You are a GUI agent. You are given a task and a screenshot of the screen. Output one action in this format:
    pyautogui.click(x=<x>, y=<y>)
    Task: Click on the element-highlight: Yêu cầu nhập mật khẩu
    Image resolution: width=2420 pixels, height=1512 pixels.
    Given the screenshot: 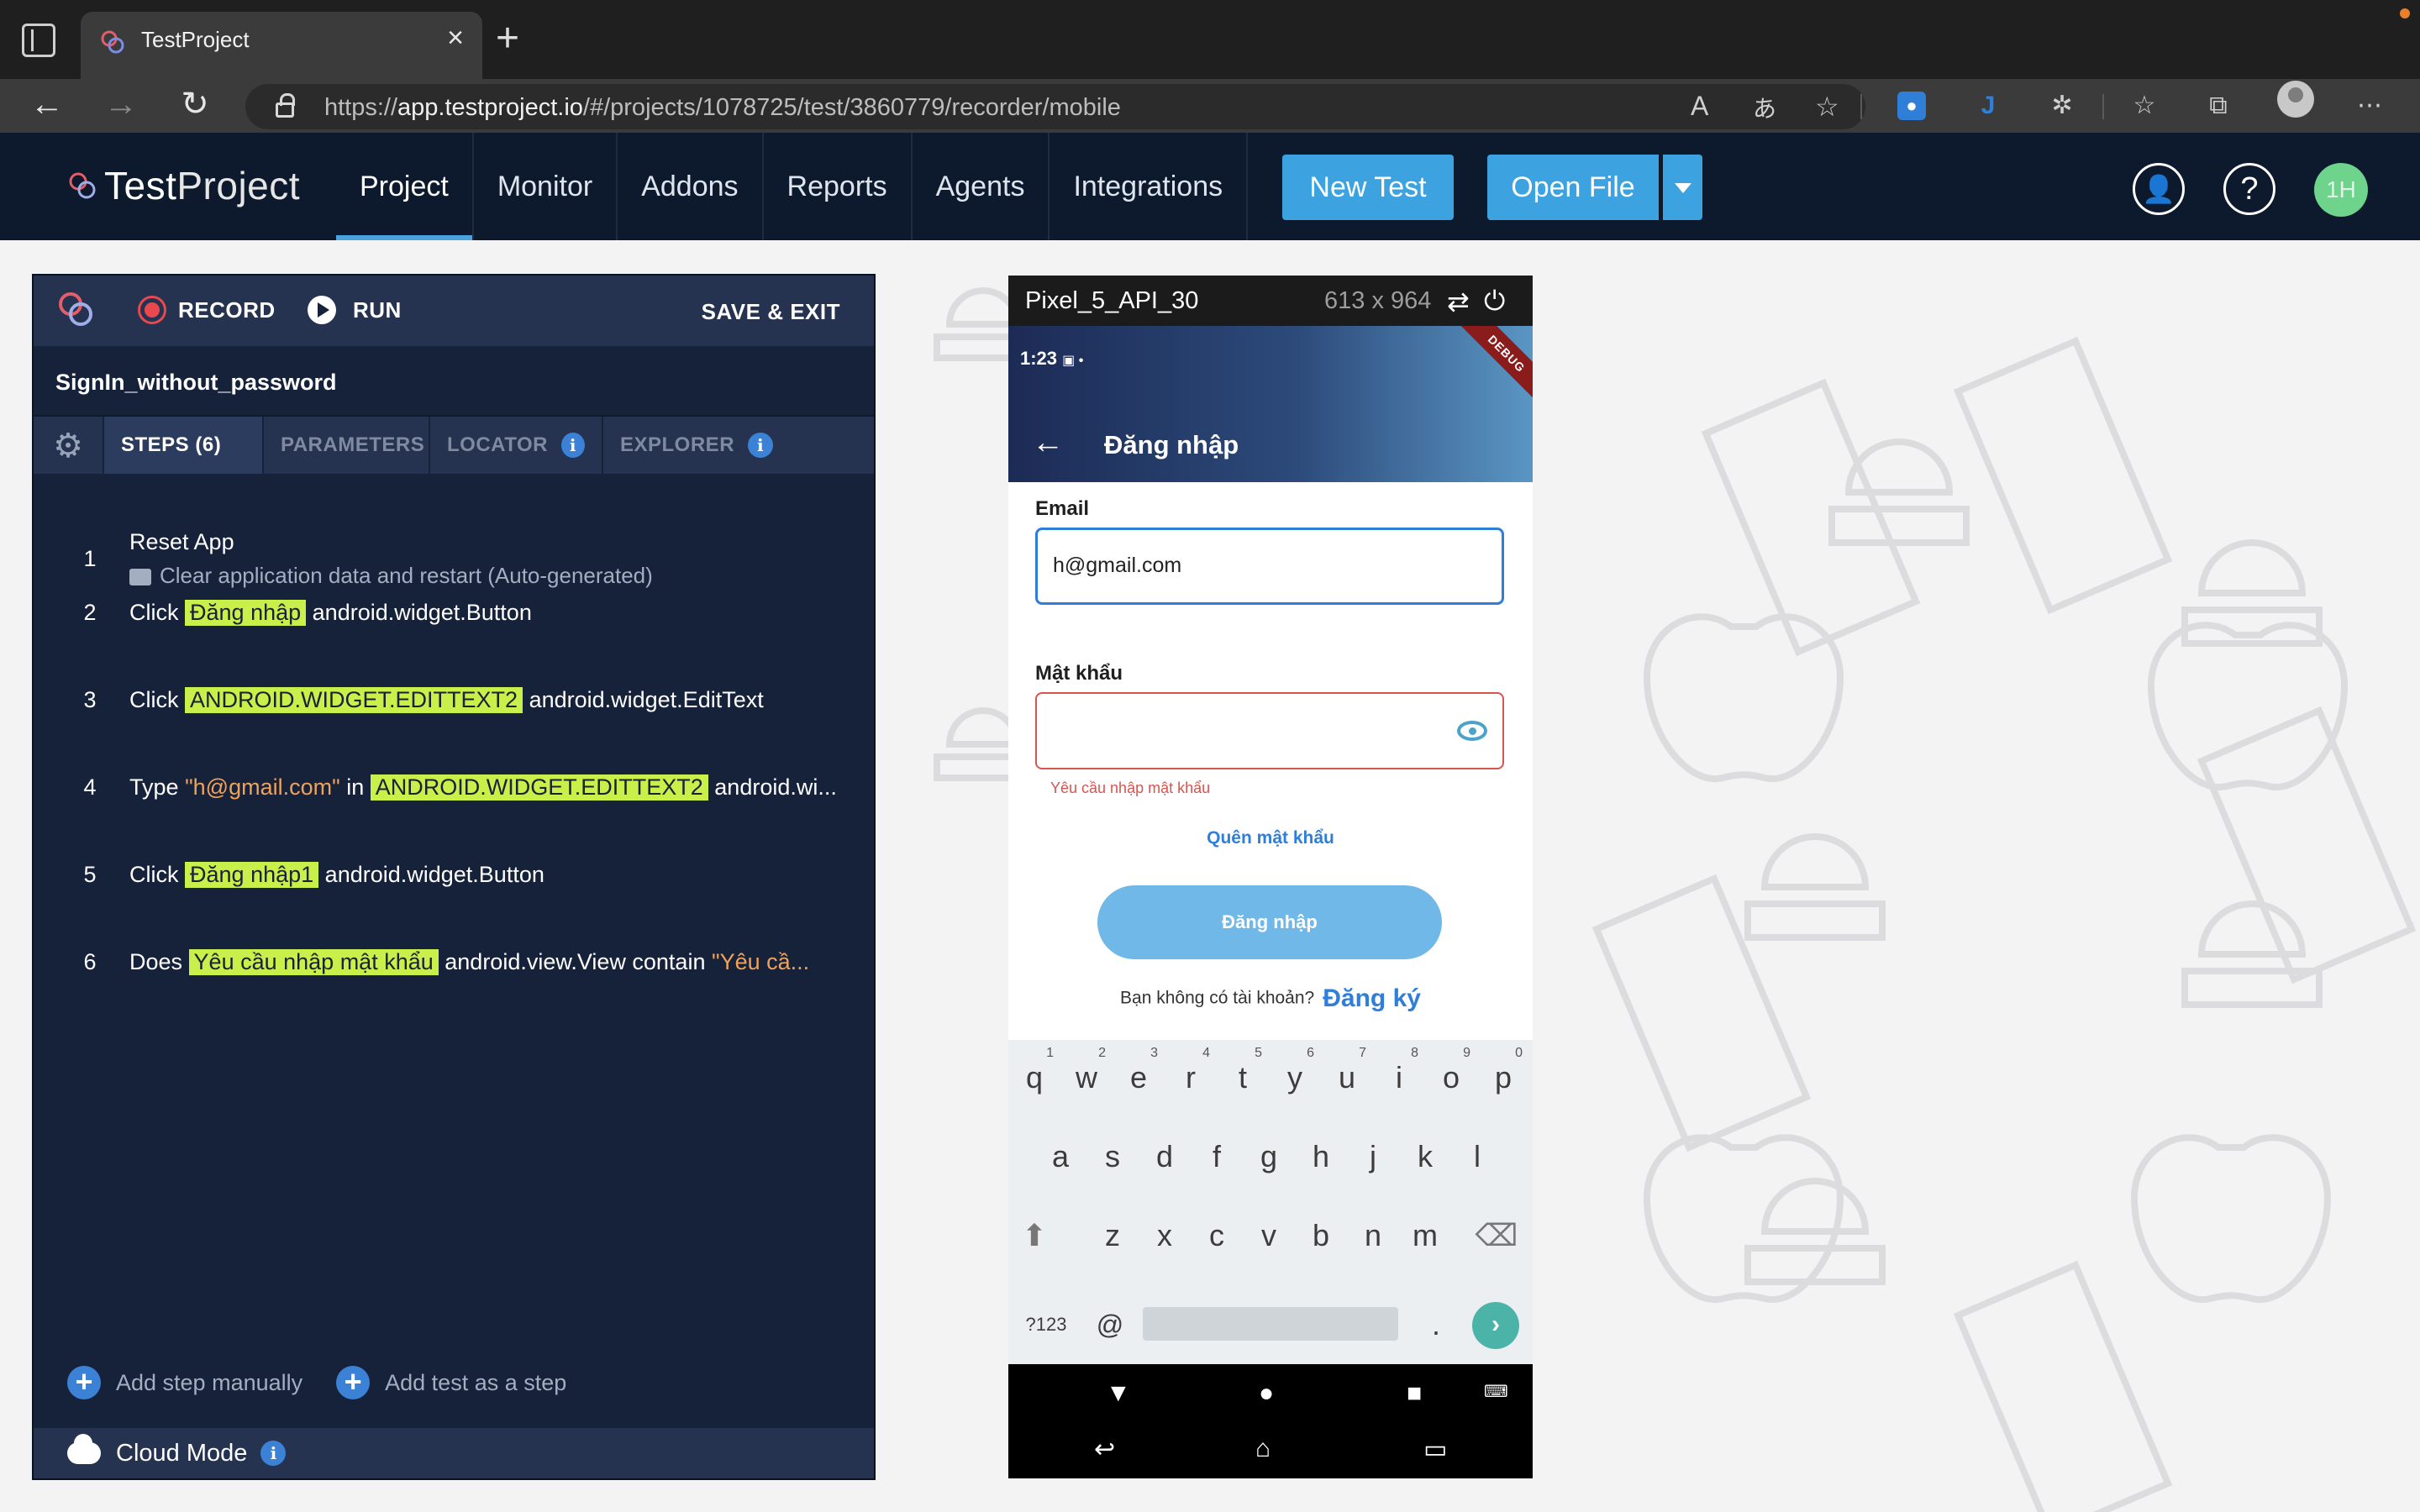 What is the action you would take?
    pyautogui.click(x=314, y=962)
    